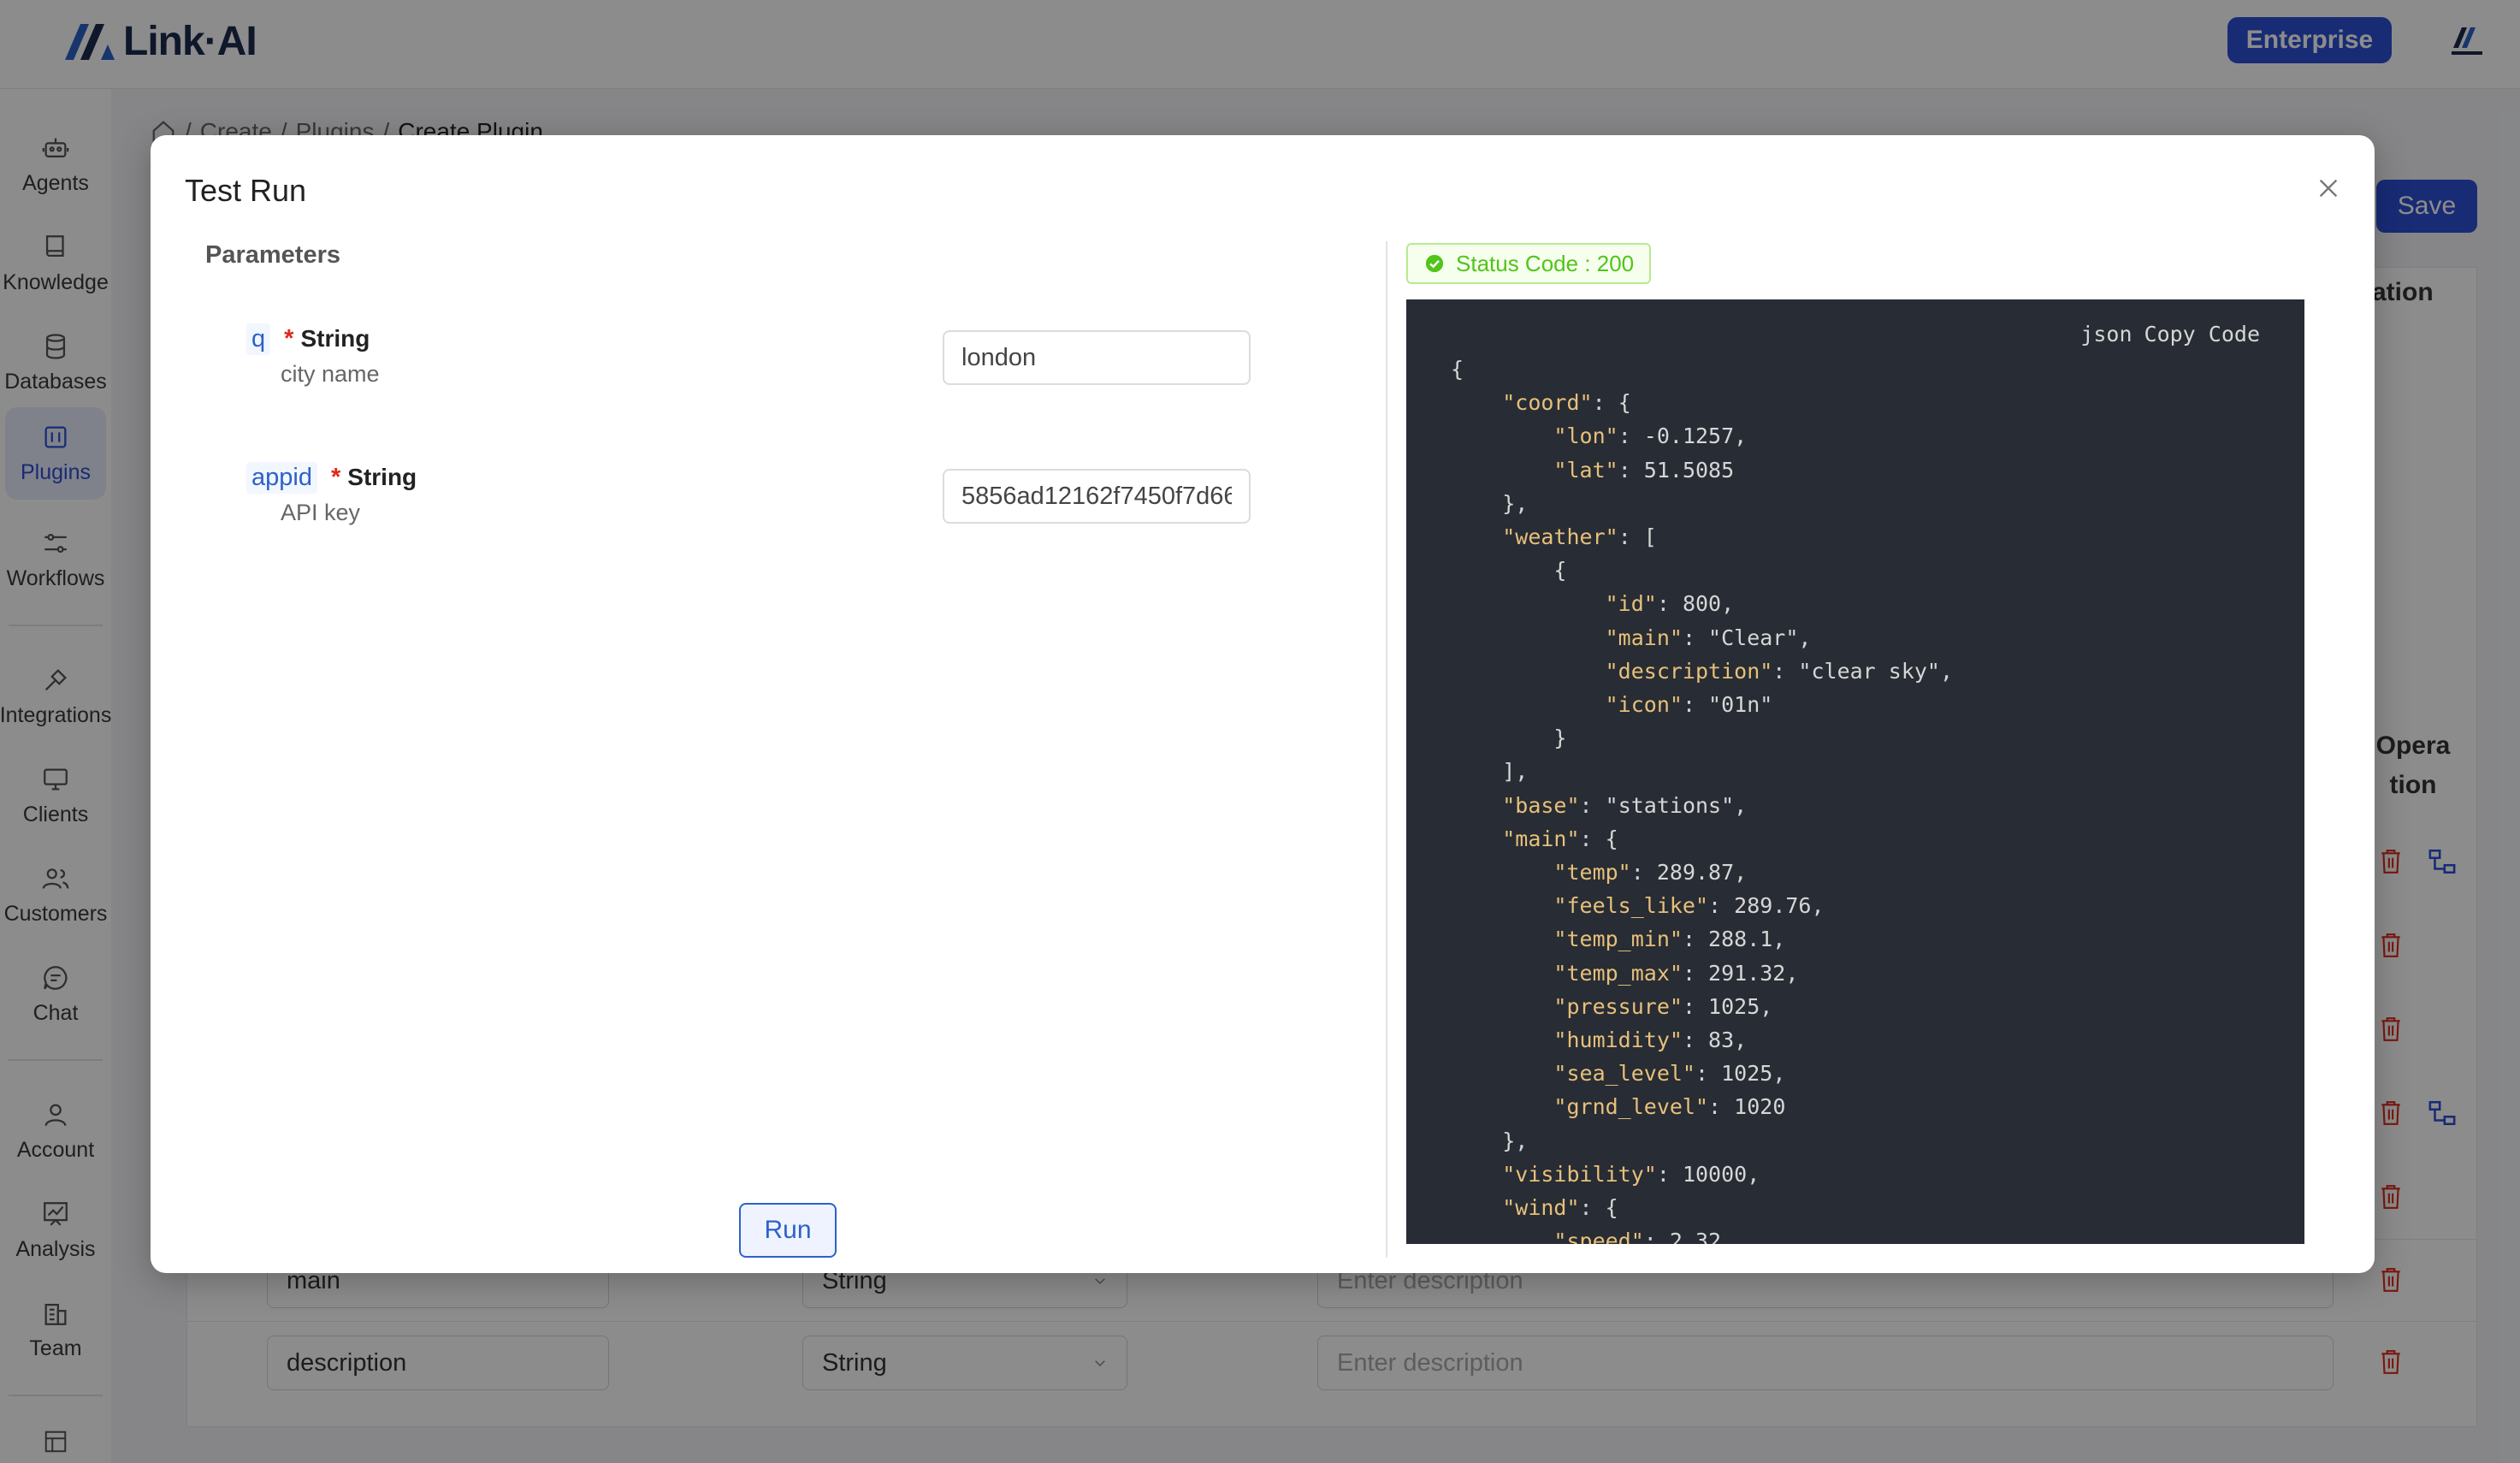 This screenshot has height=1463, width=2520. Describe the element at coordinates (321, 512) in the screenshot. I see `param-description: API key` at that location.